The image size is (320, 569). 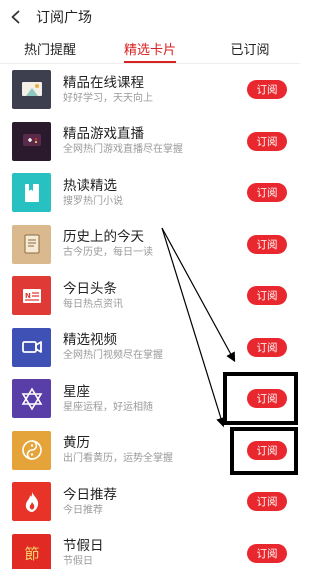 I want to click on list-item: 星座 星座运程，好运相随 订阅, so click(x=150, y=399).